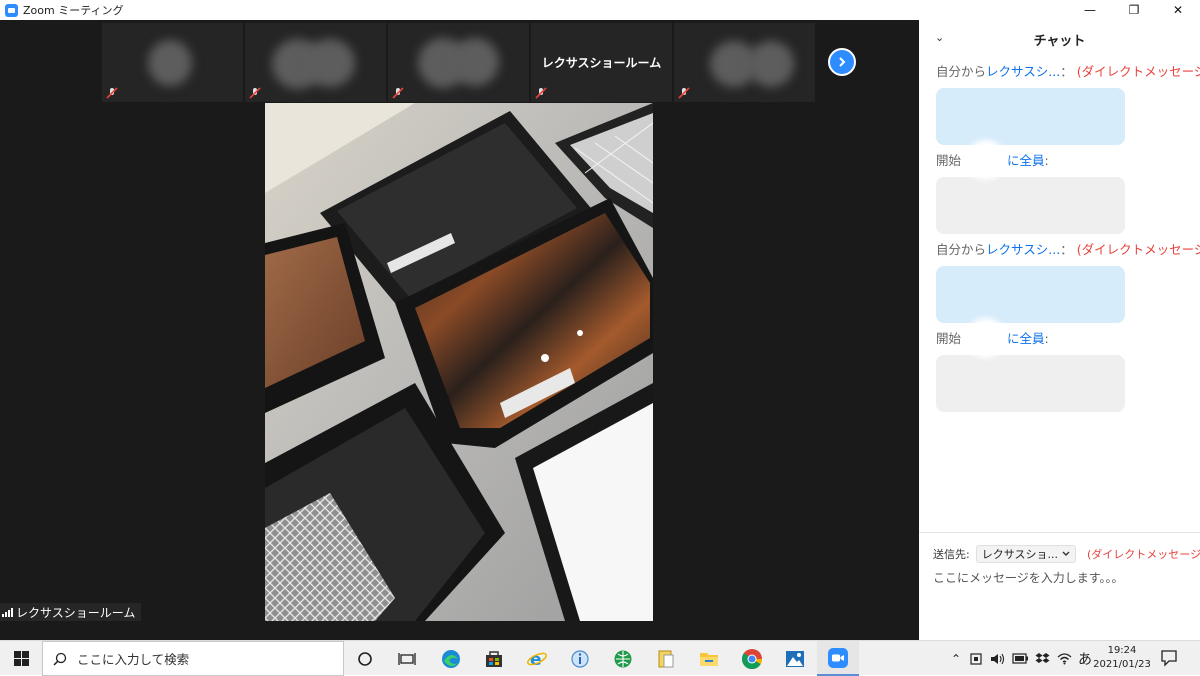 The image size is (1200, 676). I want to click on chat-header: ⌄ チャット, so click(1059, 39).